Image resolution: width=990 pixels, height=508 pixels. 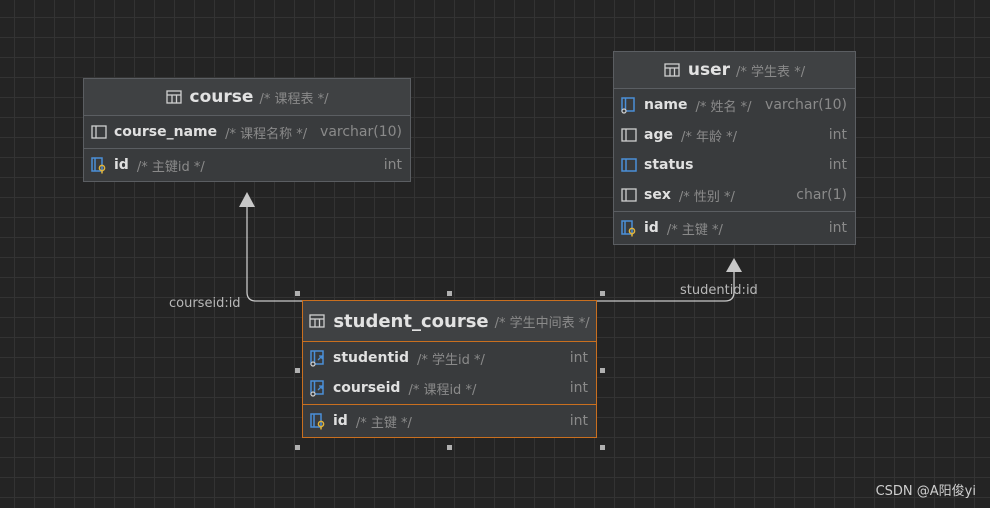 What do you see at coordinates (821, 195) in the screenshot?
I see `column-type: char(1)` at bounding box center [821, 195].